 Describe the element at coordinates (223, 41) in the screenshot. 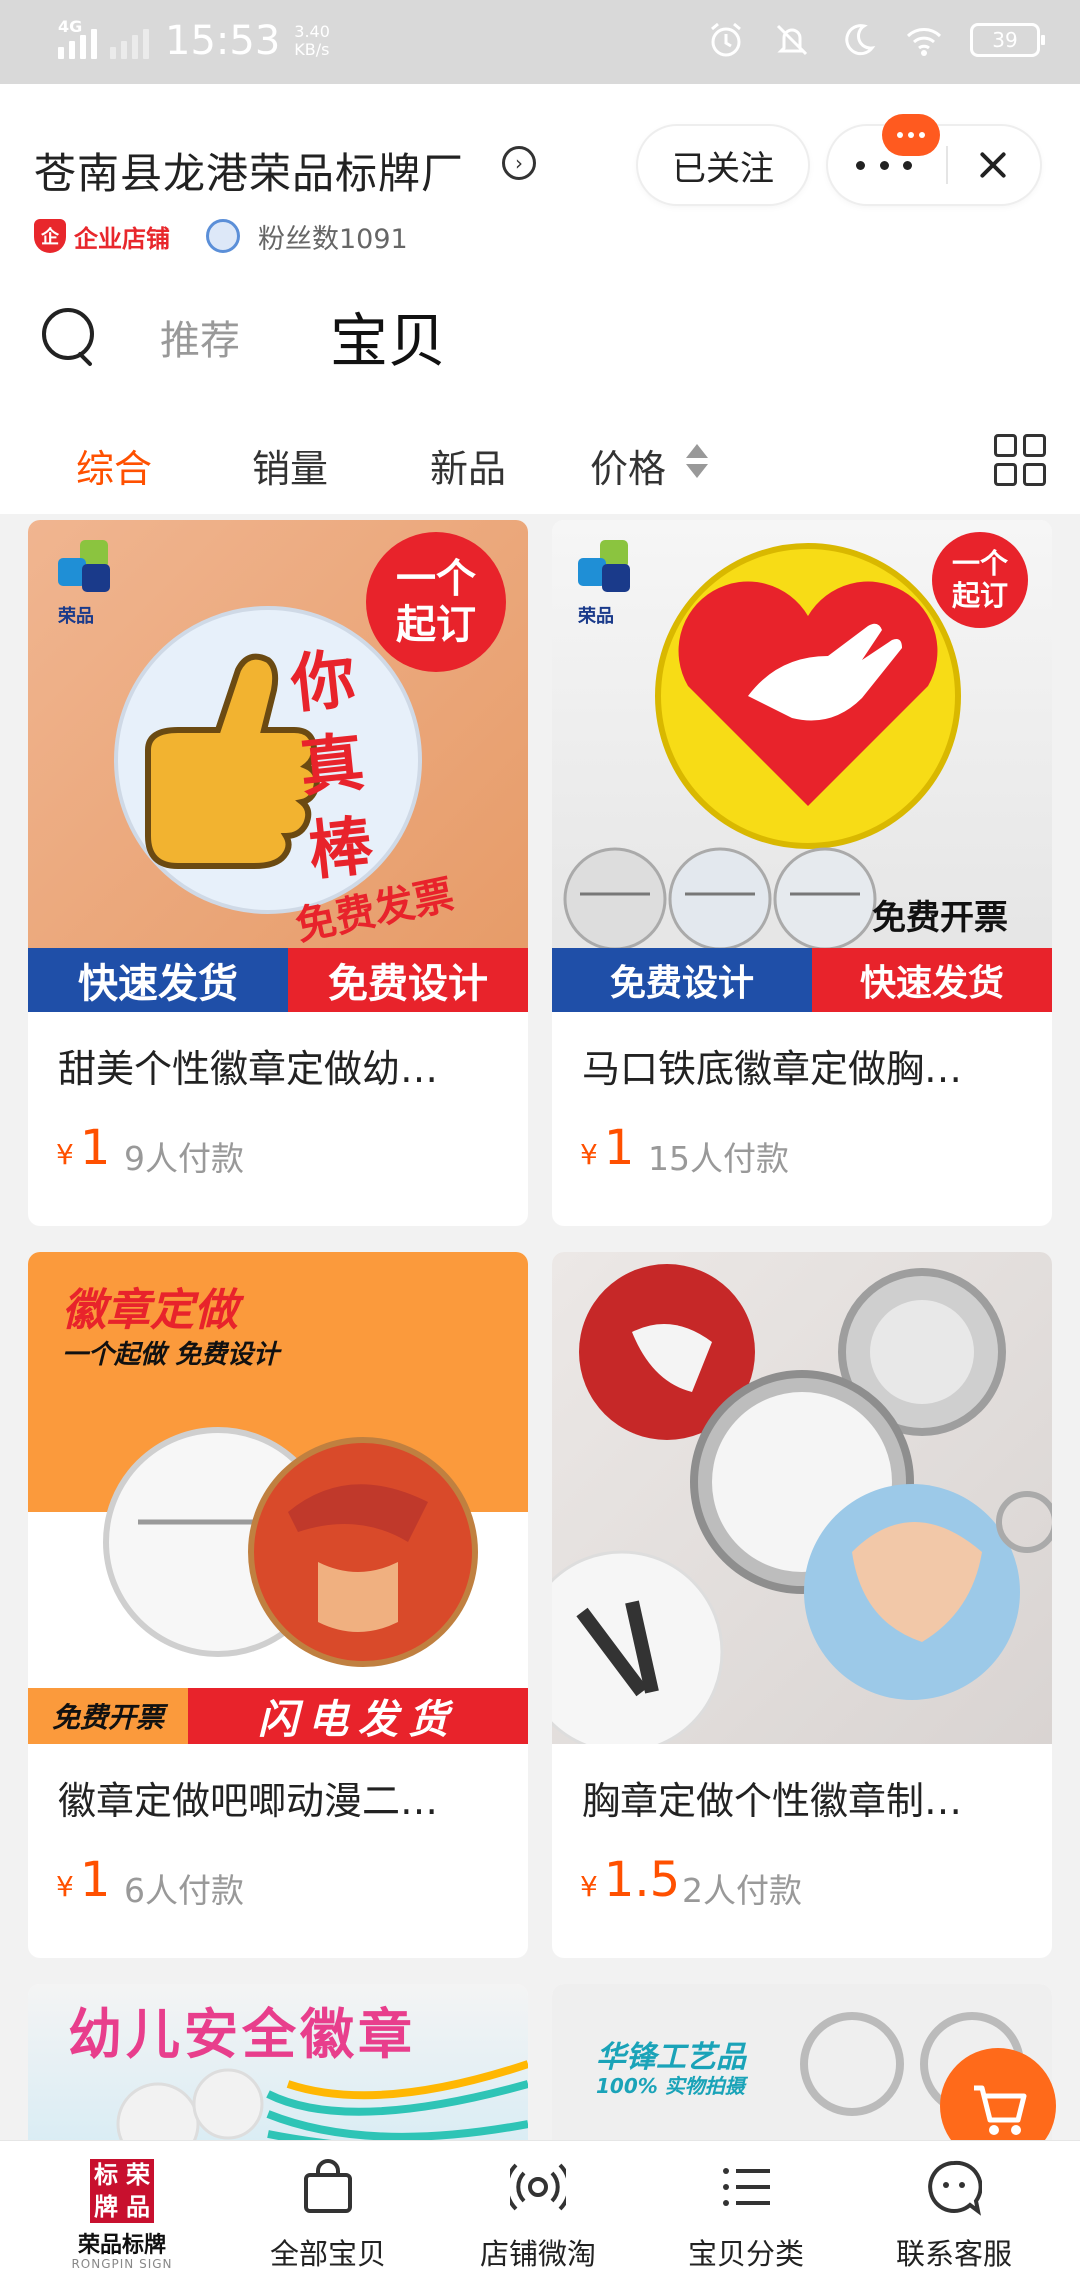

I see `clock: 15:53` at that location.